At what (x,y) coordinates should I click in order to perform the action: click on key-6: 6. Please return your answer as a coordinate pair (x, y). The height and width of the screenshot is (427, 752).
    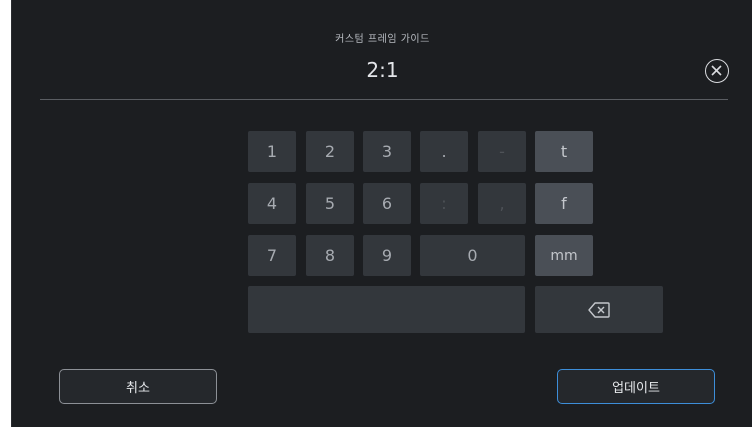
    Looking at the image, I should click on (387, 203).